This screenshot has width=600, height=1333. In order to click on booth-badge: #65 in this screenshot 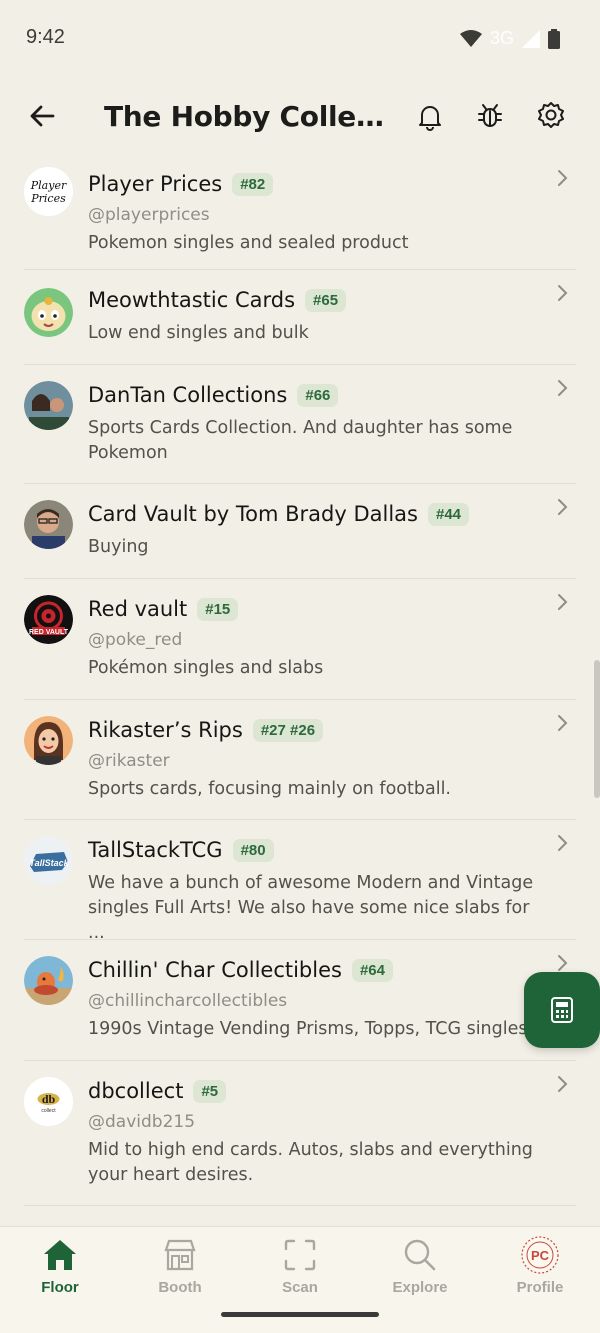, I will do `click(326, 300)`.